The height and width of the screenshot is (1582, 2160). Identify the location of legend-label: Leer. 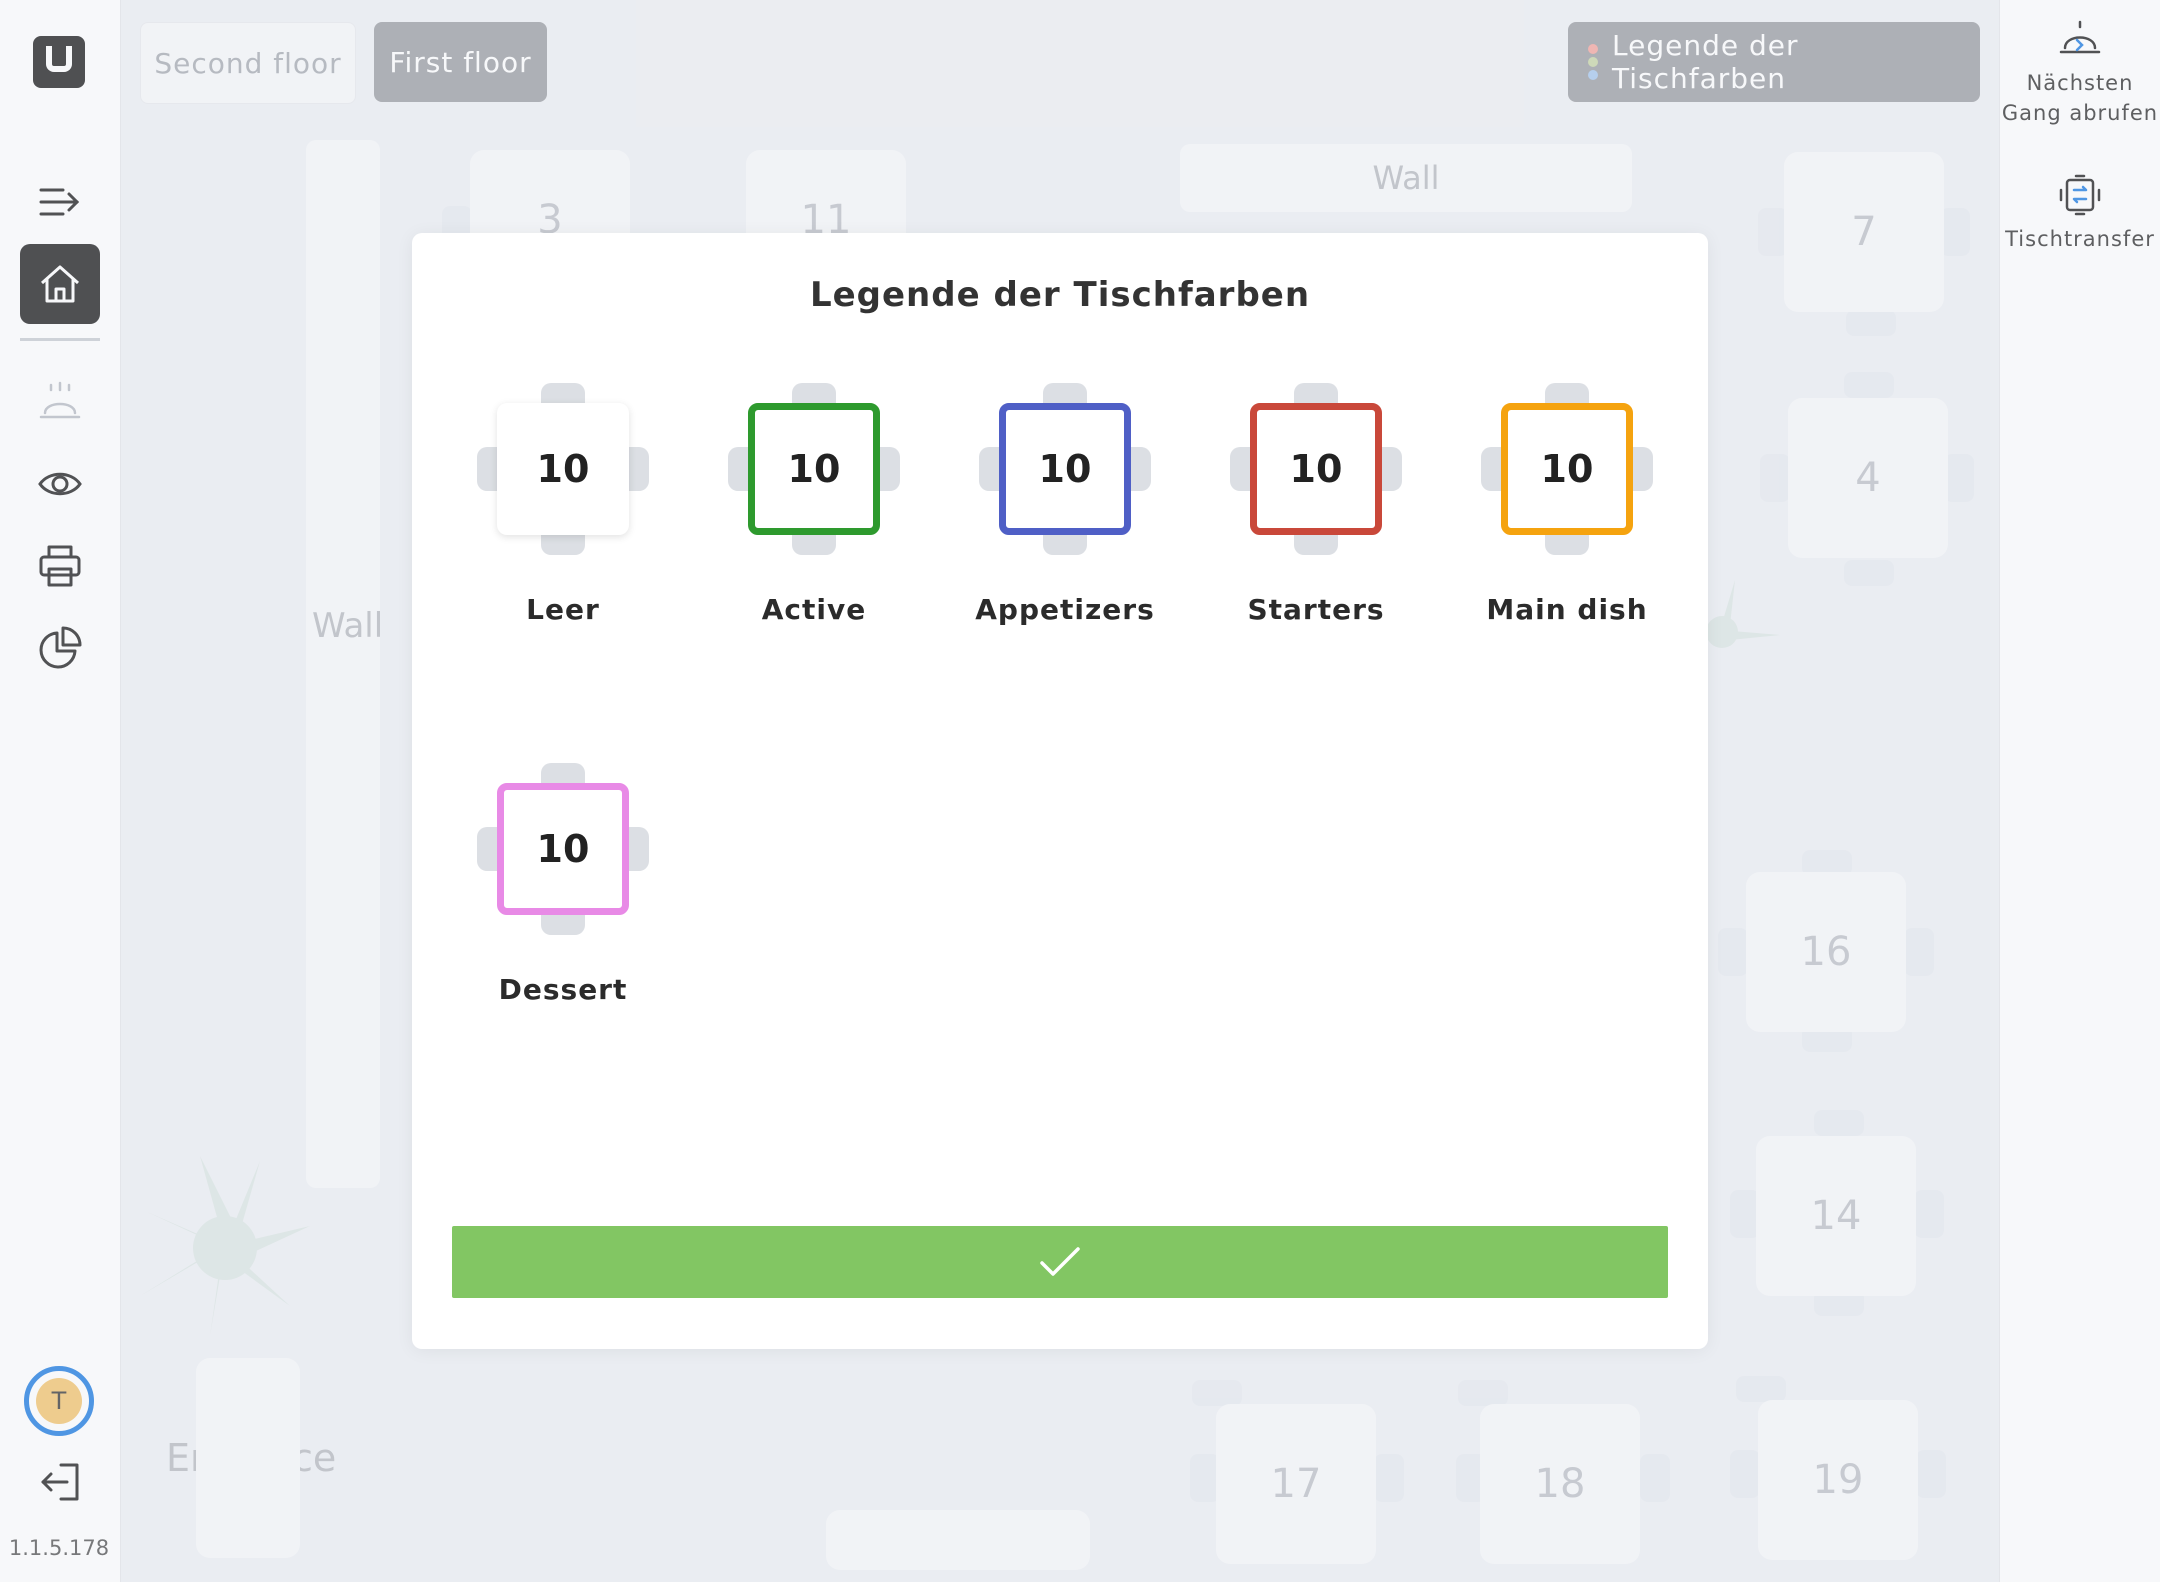
(563, 609).